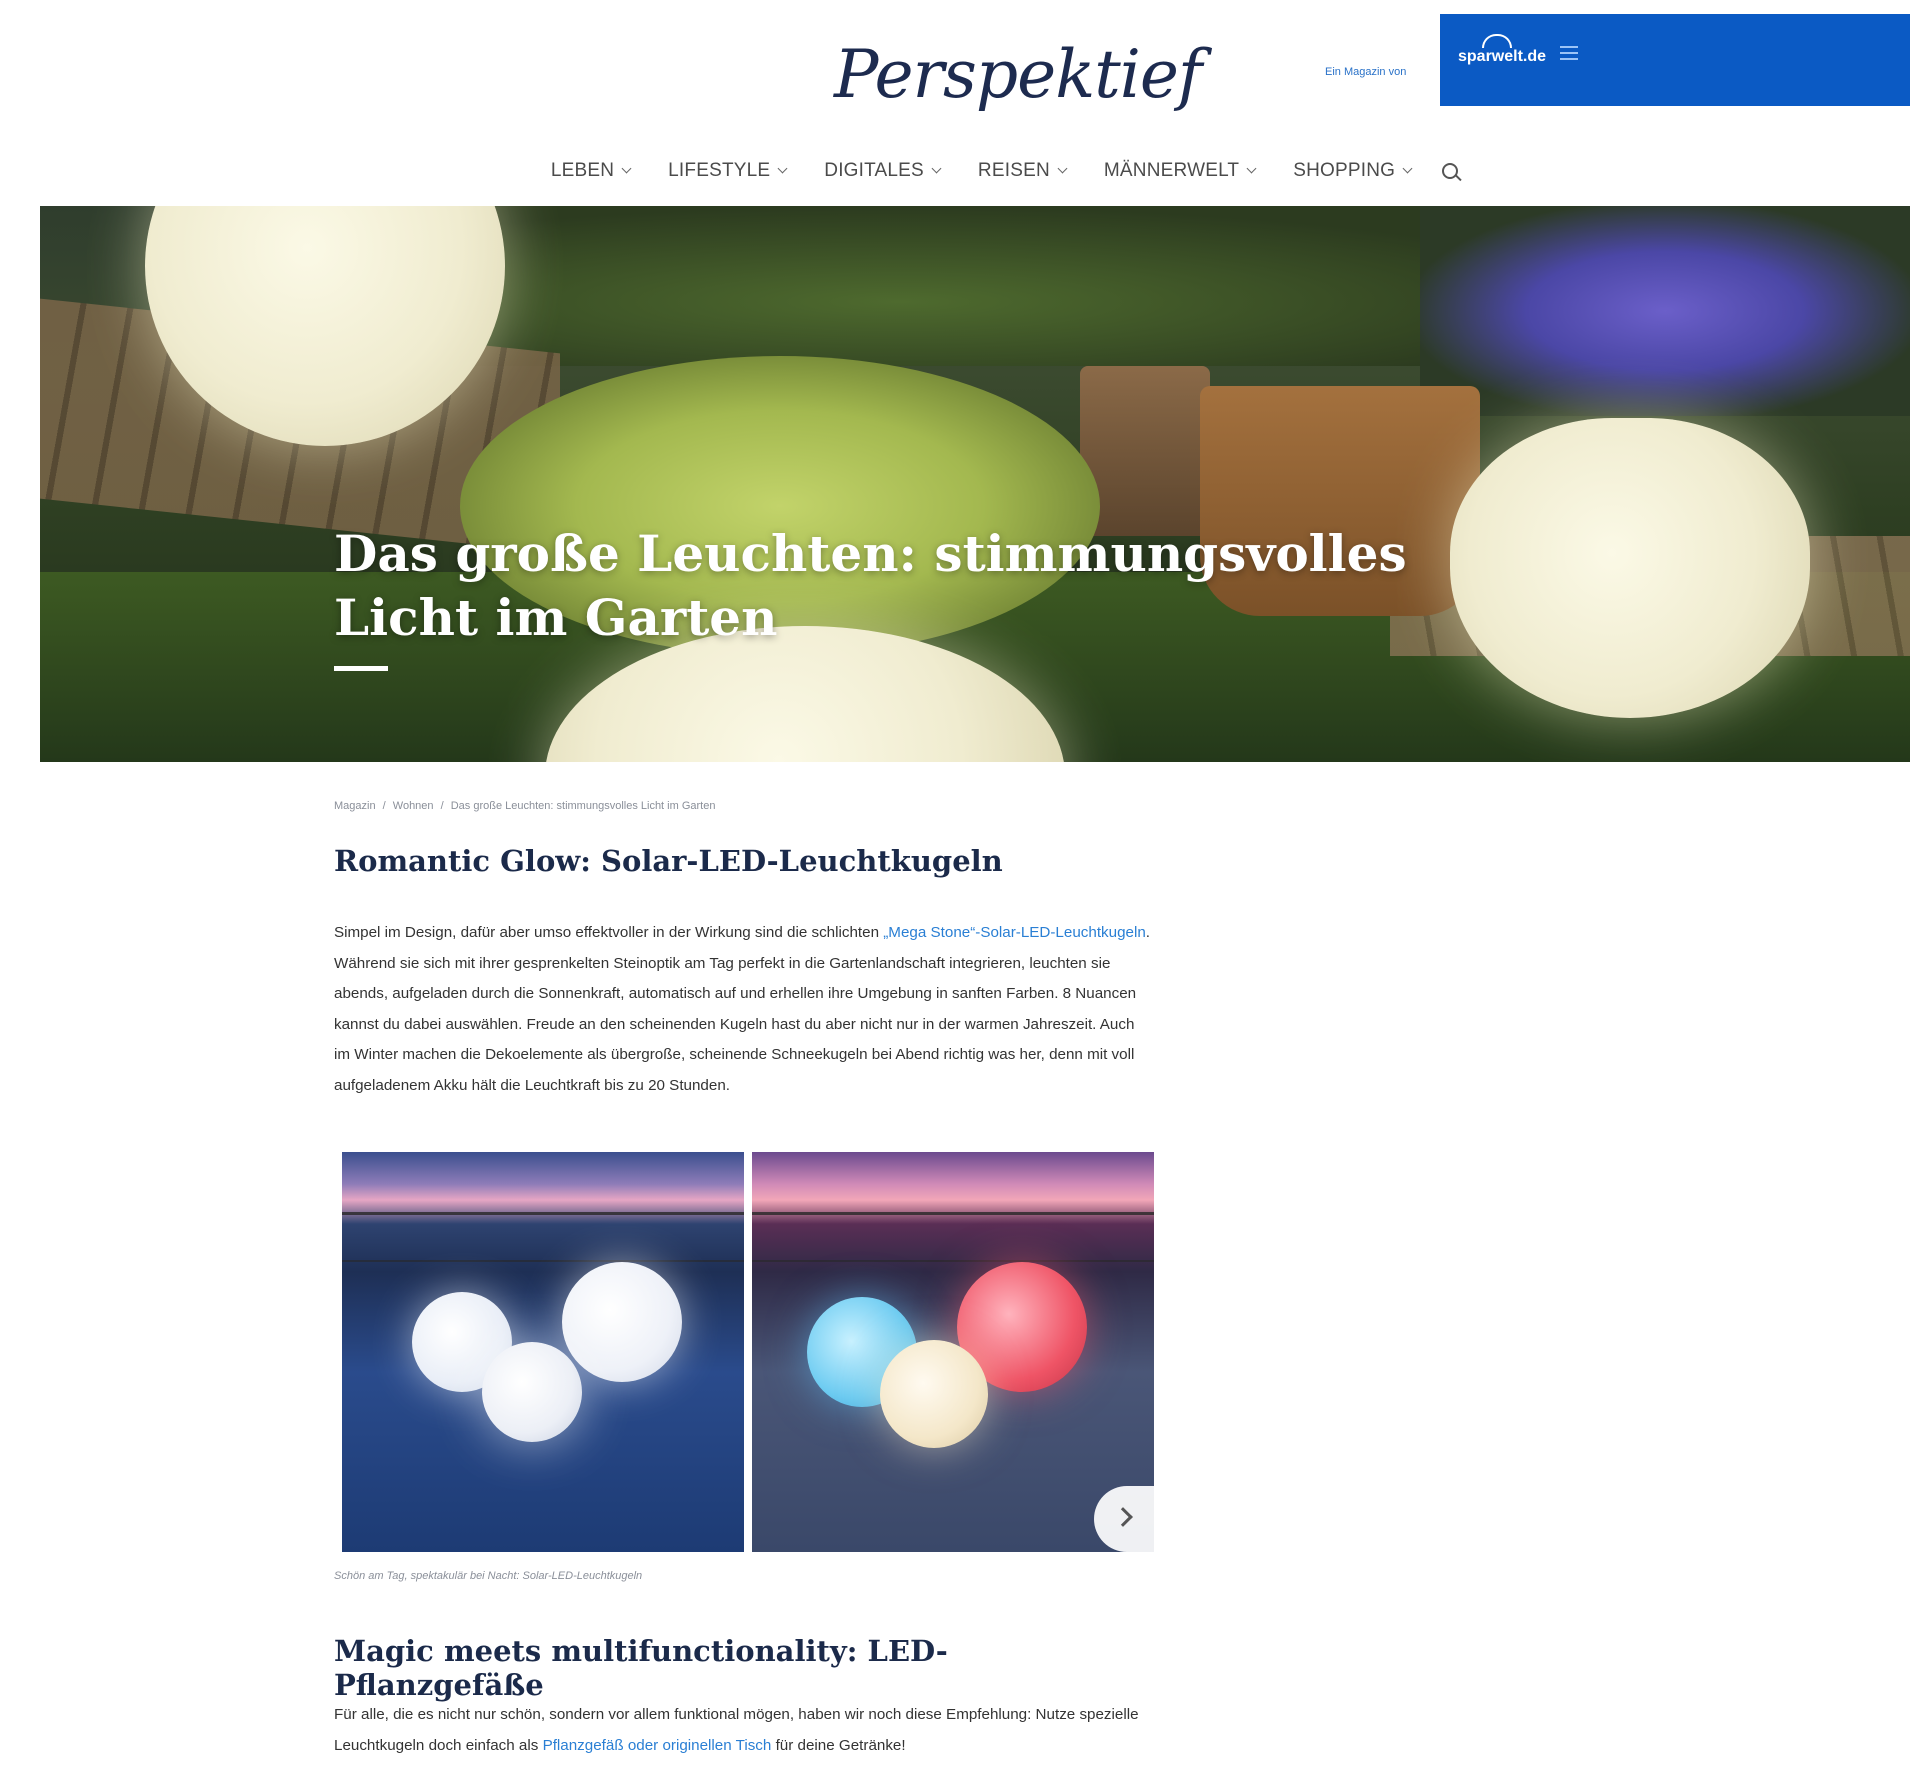 The width and height of the screenshot is (1922, 1776). What do you see at coordinates (1497, 41) in the screenshot?
I see `house-icon` at bounding box center [1497, 41].